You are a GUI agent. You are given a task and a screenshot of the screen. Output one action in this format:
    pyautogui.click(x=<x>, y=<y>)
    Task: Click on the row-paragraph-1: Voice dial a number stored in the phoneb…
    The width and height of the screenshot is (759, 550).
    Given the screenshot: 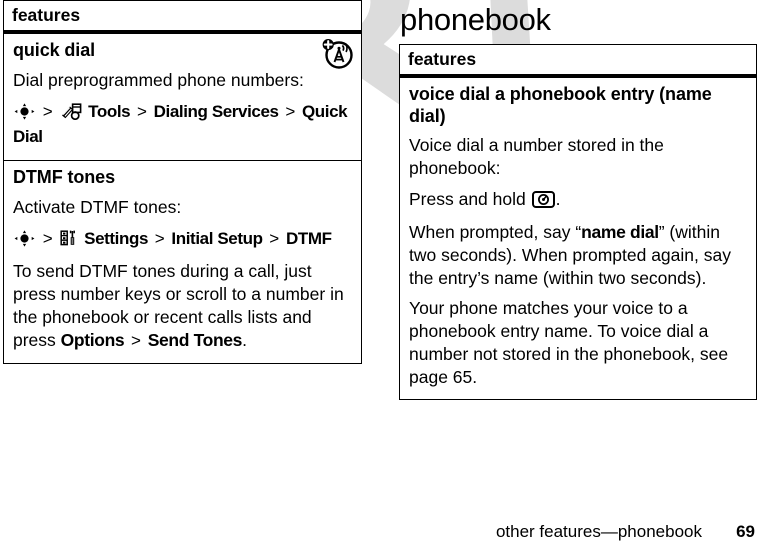 What is the action you would take?
    pyautogui.click(x=536, y=157)
    